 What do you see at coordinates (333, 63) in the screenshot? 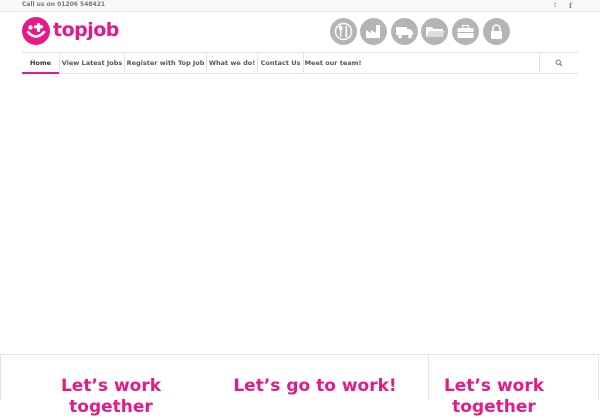
I see `nav-item-meet-our-team: Meet our team!` at bounding box center [333, 63].